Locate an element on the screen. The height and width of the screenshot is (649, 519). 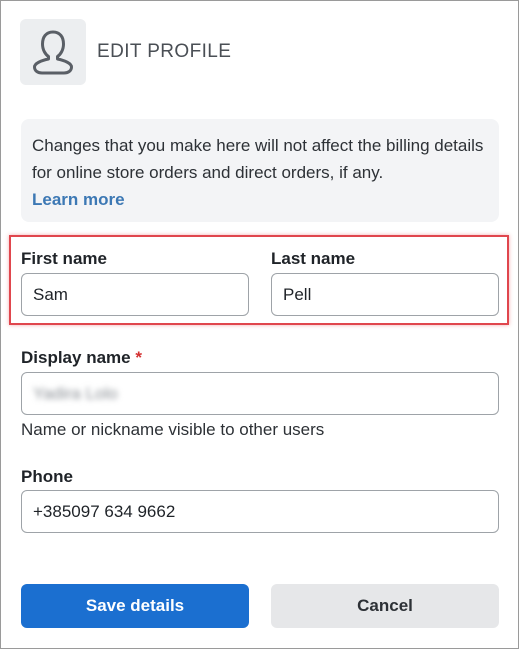
required-marker: * is located at coordinates (138, 357).